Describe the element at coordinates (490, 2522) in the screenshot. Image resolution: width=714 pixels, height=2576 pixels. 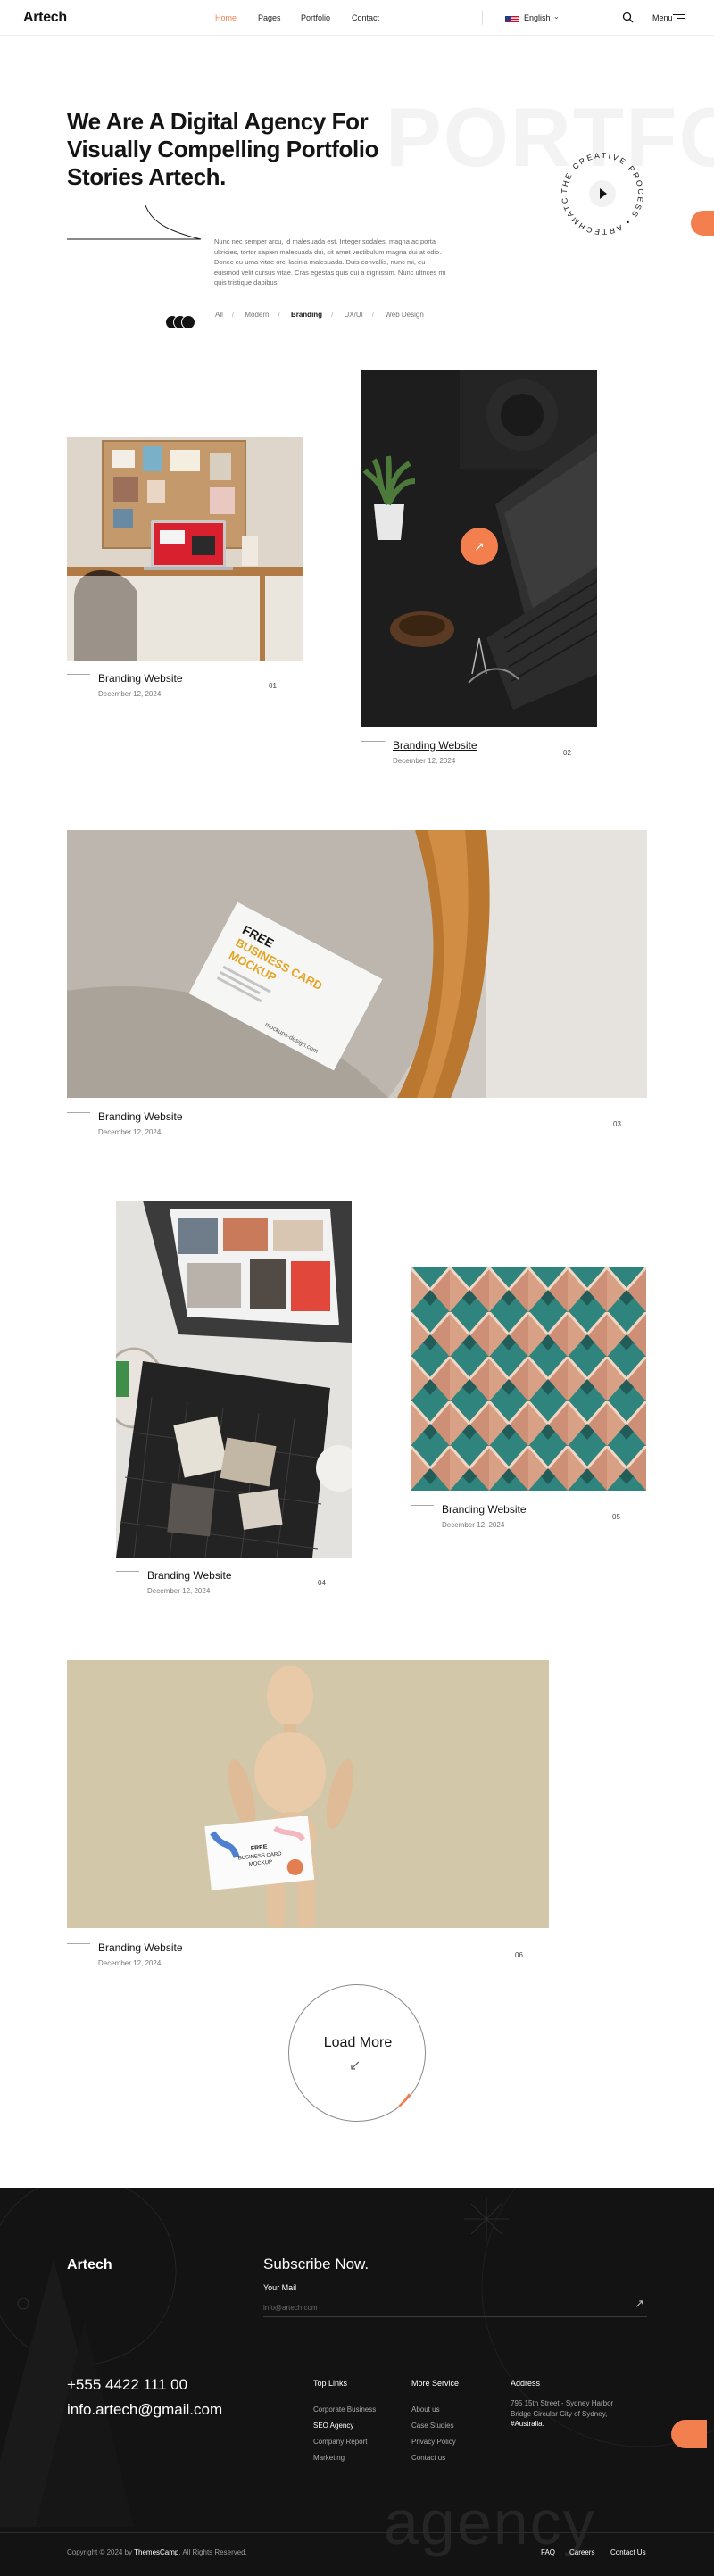
I see `footer-ghost-text: agency` at that location.